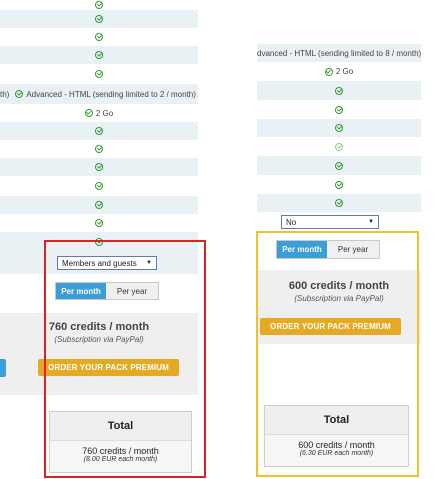  I want to click on right-feature-row-storage: 2 Go, so click(339, 71).